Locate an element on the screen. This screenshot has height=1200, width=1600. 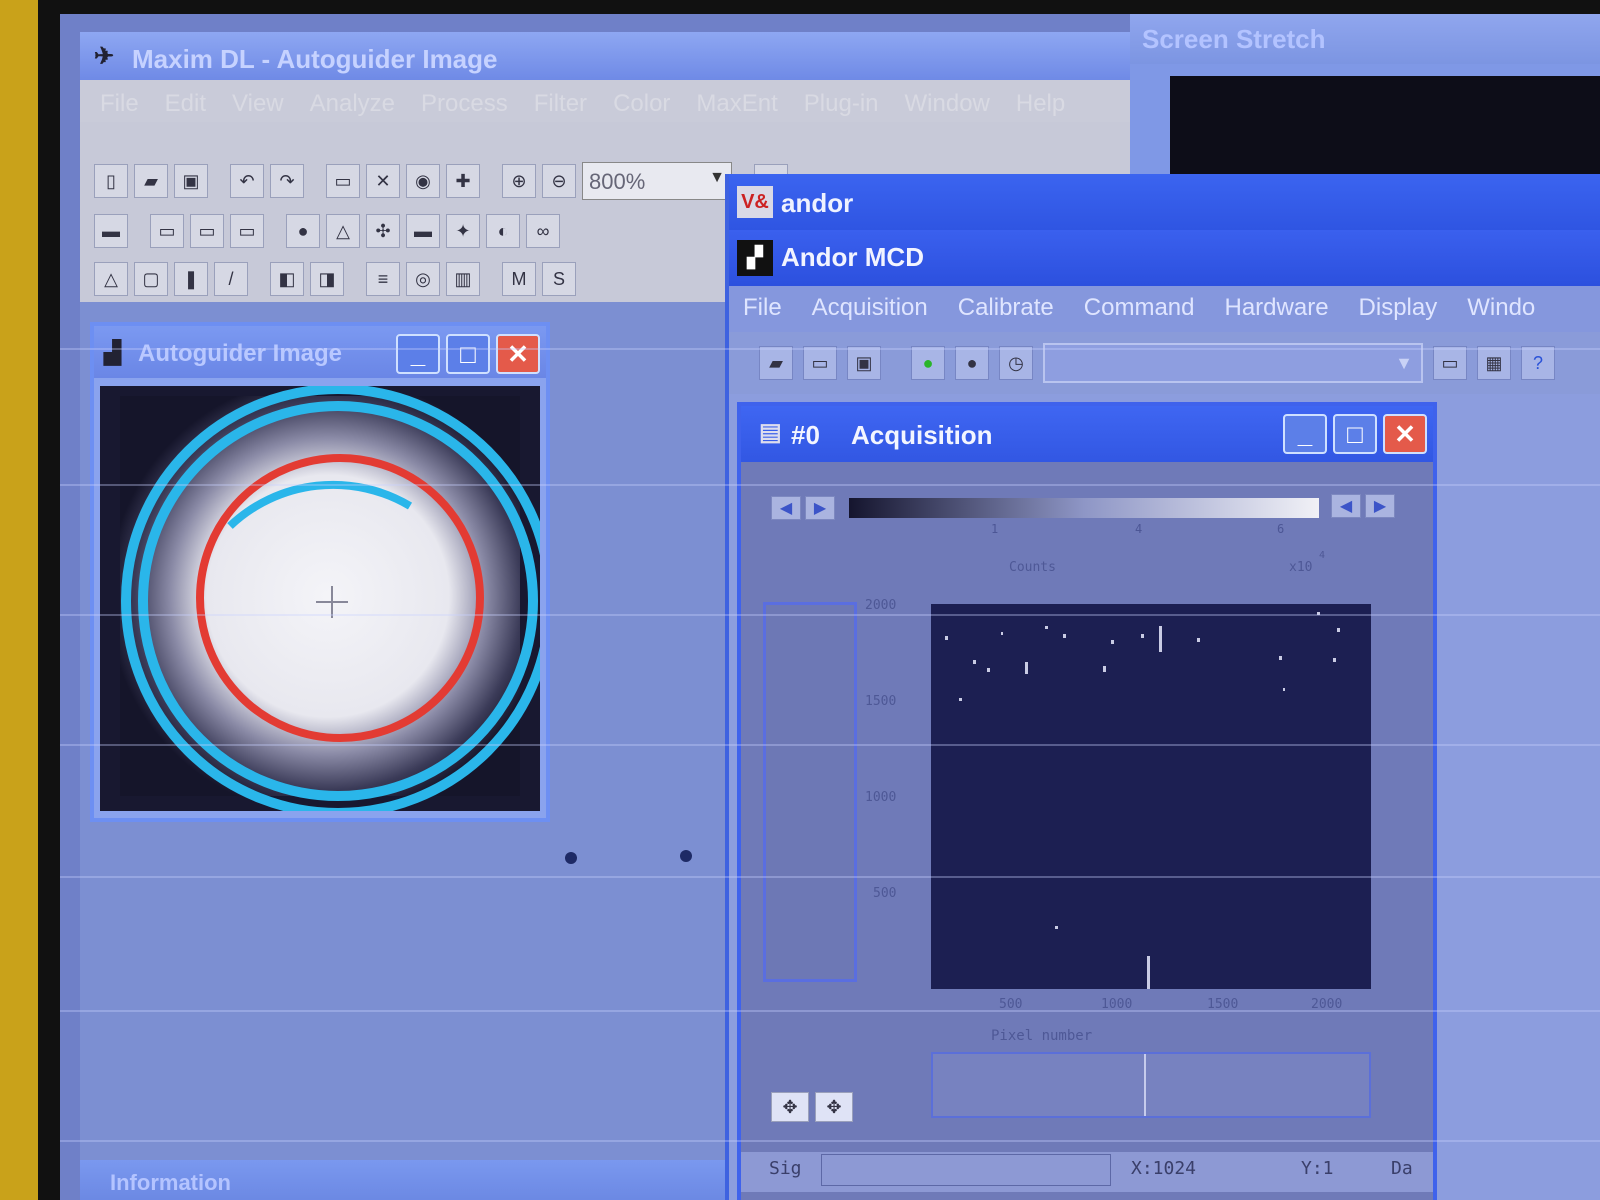
minimize-icon: _ is located at coordinates (418, 353).